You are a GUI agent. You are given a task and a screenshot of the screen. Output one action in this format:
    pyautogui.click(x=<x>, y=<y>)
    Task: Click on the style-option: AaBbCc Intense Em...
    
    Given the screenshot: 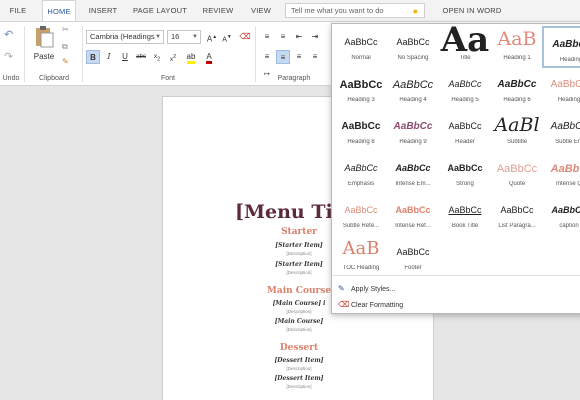 What is the action you would take?
    pyautogui.click(x=413, y=173)
    